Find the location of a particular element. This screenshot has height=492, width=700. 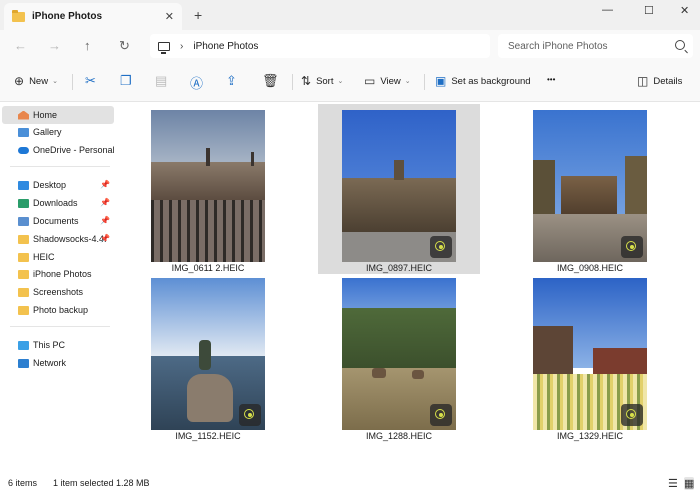

sidebar-item-network: Network is located at coordinates (58, 363).